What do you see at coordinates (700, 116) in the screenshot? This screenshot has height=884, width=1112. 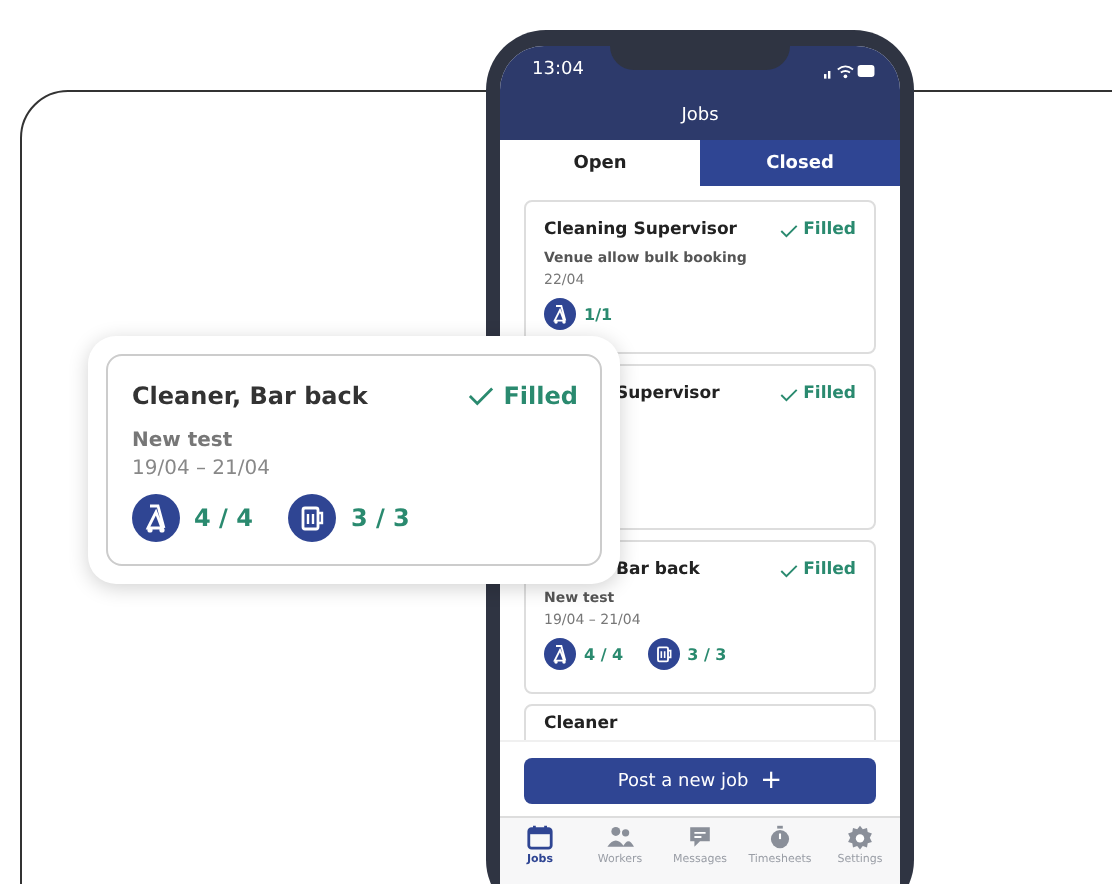 I see `screen-title: Jobs` at bounding box center [700, 116].